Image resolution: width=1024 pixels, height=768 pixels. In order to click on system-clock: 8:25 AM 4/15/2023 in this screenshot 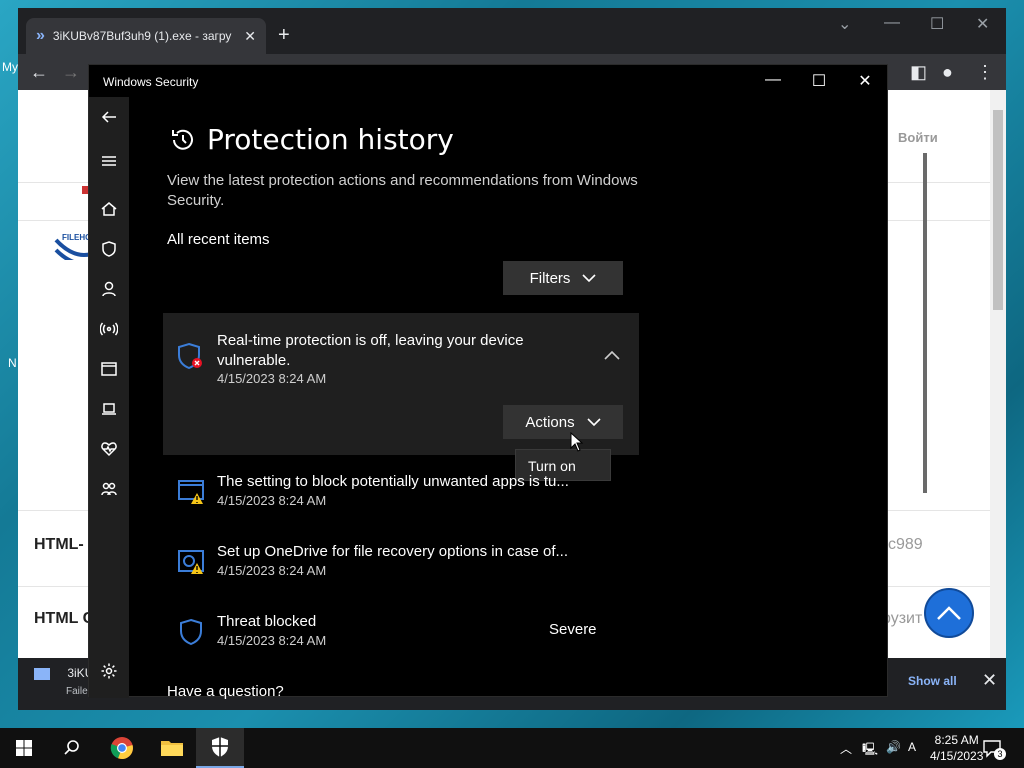, I will do `click(956, 748)`.